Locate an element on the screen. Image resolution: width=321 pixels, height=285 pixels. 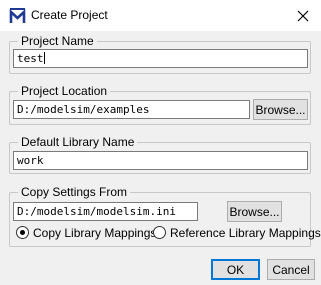
modelsim-app-icon is located at coordinates (17, 15).